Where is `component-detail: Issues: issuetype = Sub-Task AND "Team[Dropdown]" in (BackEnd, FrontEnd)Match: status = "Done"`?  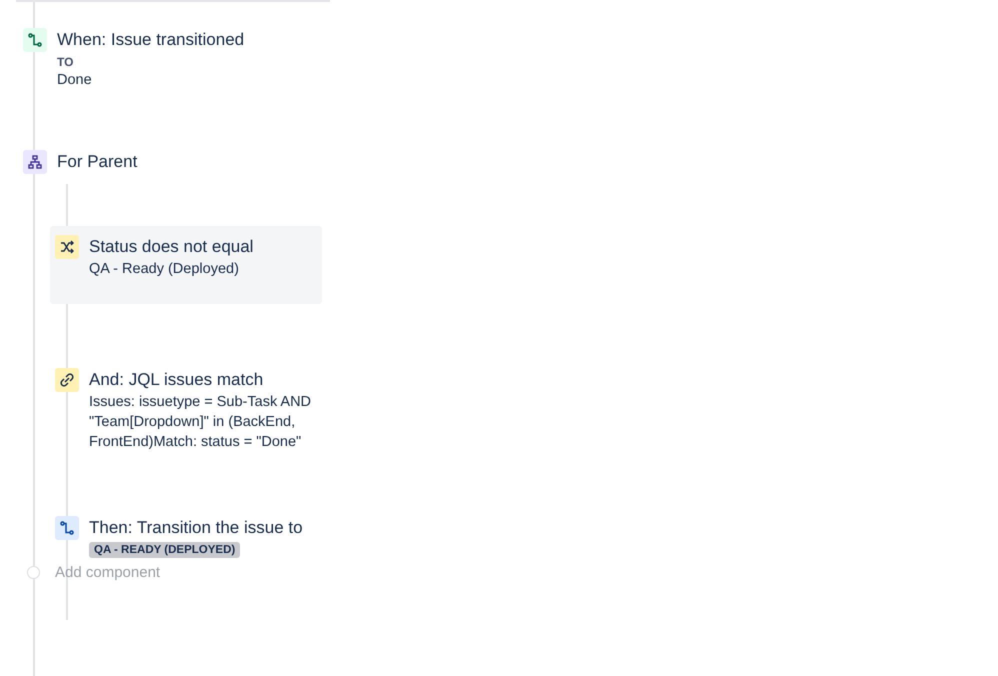
component-detail: Issues: issuetype = Sub-Task AND "Team[Dropdown]" in (BackEnd, FrontEnd)Match: status = "Done" is located at coordinates (200, 422).